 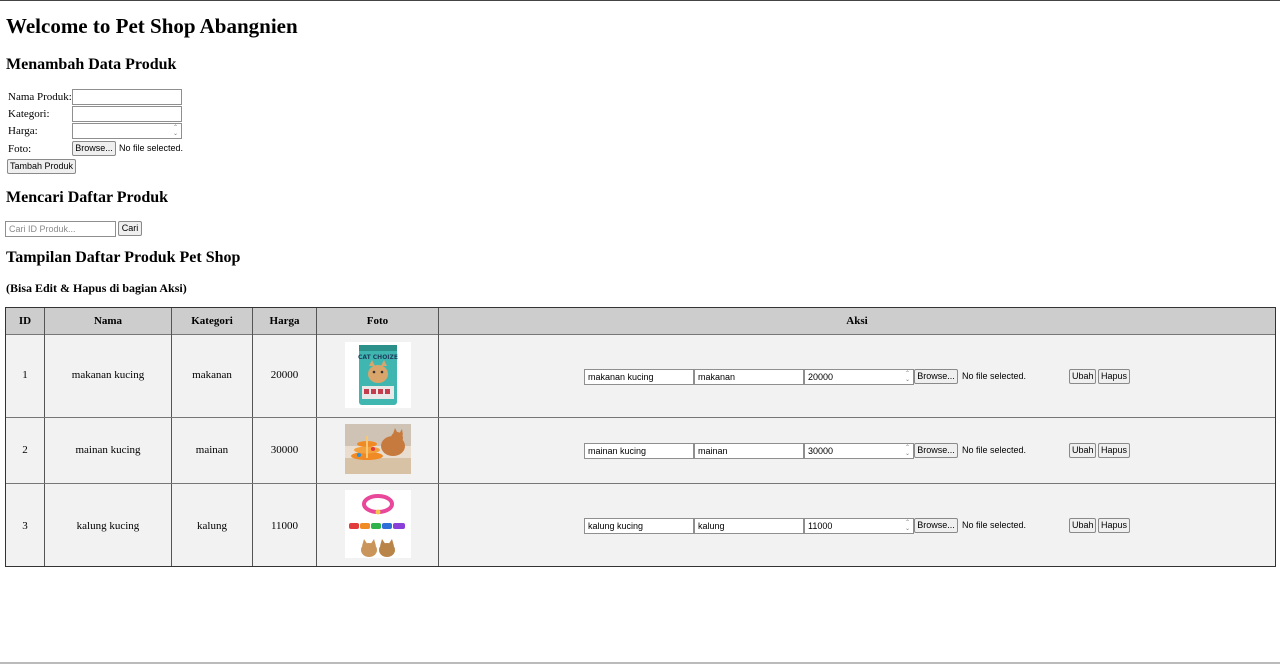 What do you see at coordinates (108, 375) in the screenshot?
I see `cell-nama: makanan kucing` at bounding box center [108, 375].